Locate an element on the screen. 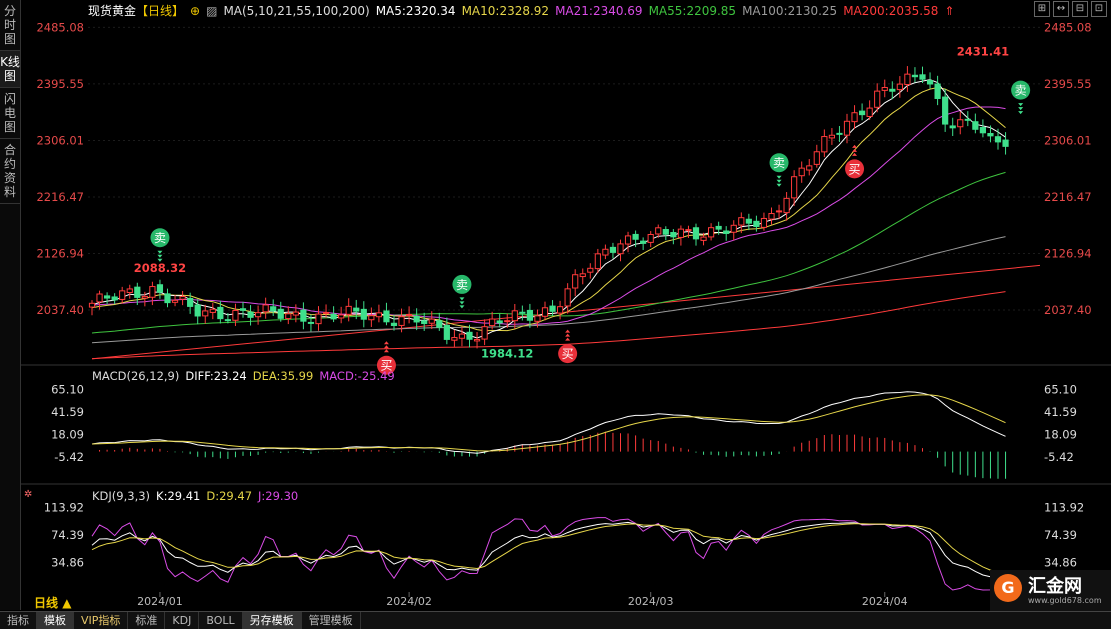 The image size is (1111, 629). sidebar-tab-flash: 闪电图 is located at coordinates (10, 113).